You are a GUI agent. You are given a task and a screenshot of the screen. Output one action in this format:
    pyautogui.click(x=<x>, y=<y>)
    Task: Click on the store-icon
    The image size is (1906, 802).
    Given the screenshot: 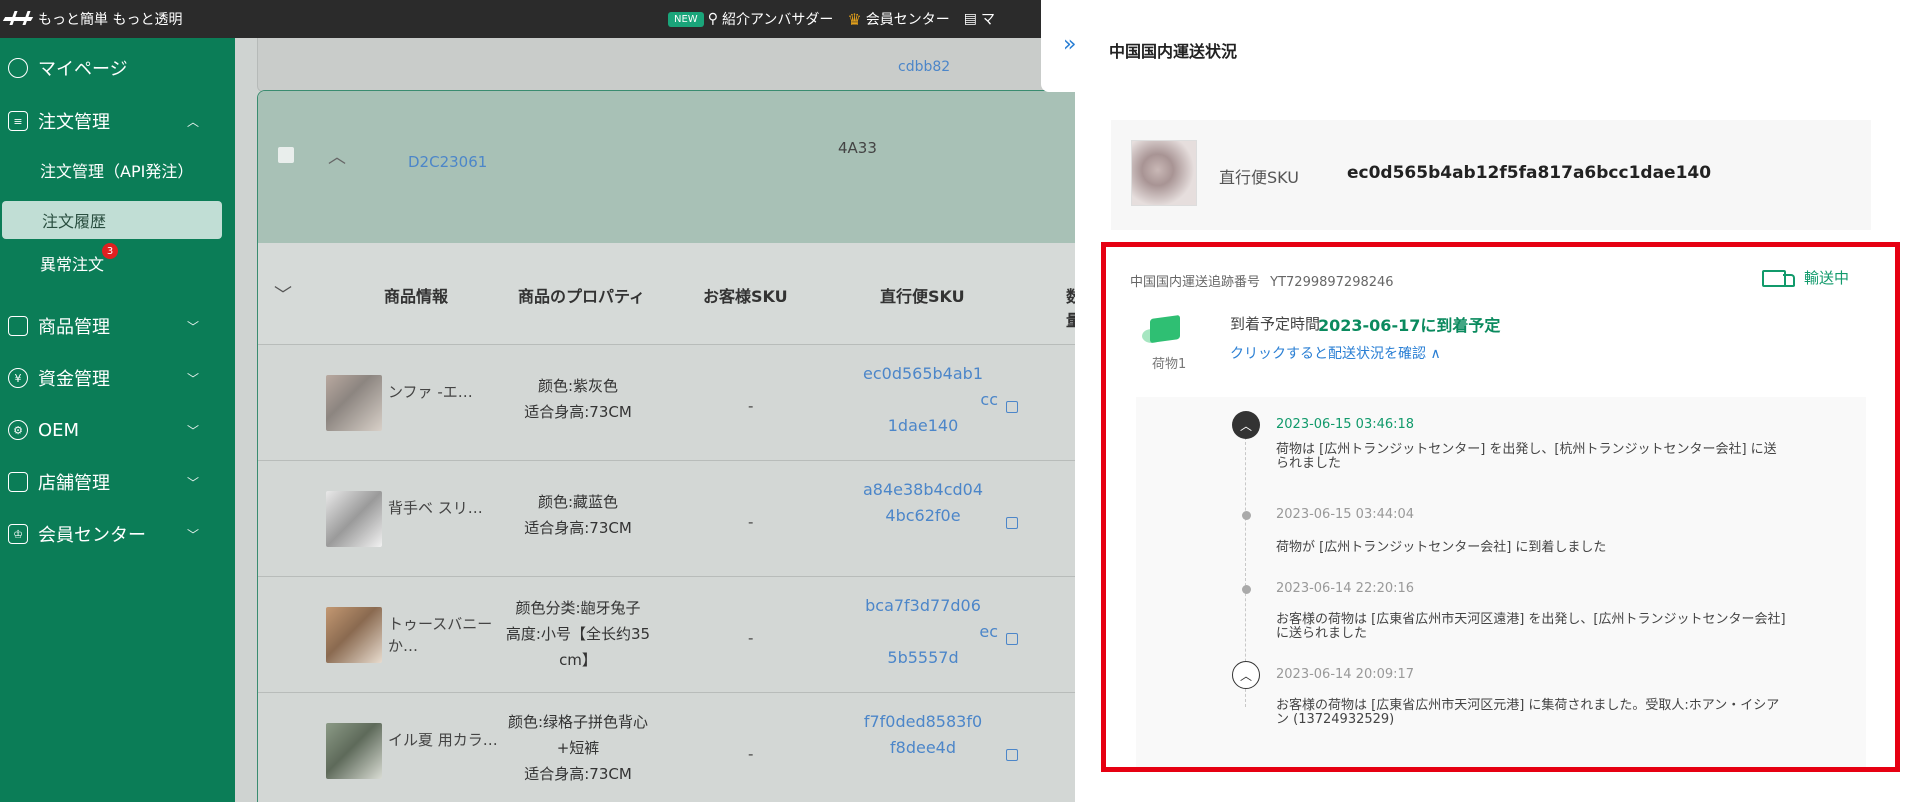 What is the action you would take?
    pyautogui.click(x=18, y=482)
    